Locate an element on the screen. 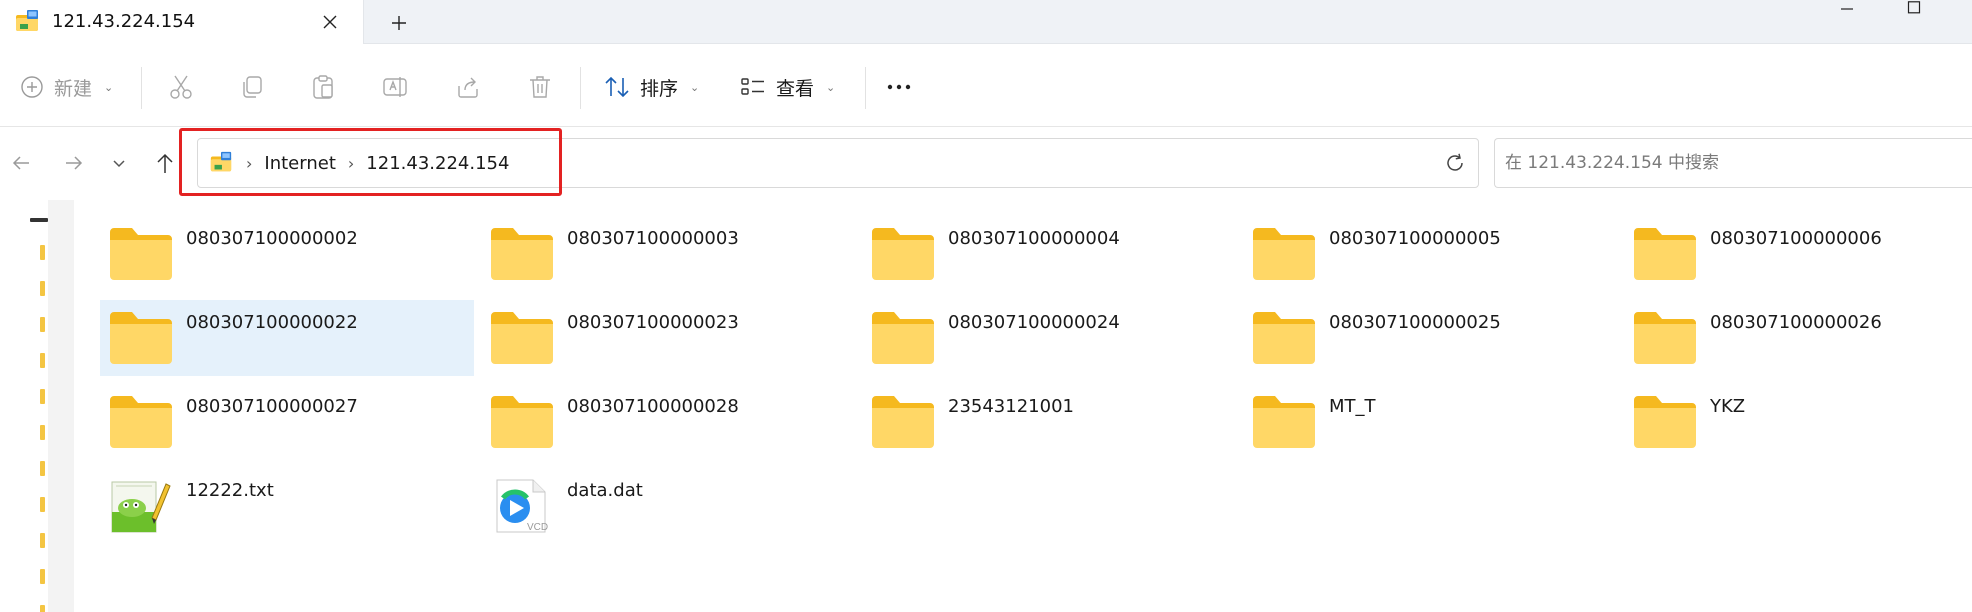 The width and height of the screenshot is (1972, 612). paste-button is located at coordinates (323, 87).